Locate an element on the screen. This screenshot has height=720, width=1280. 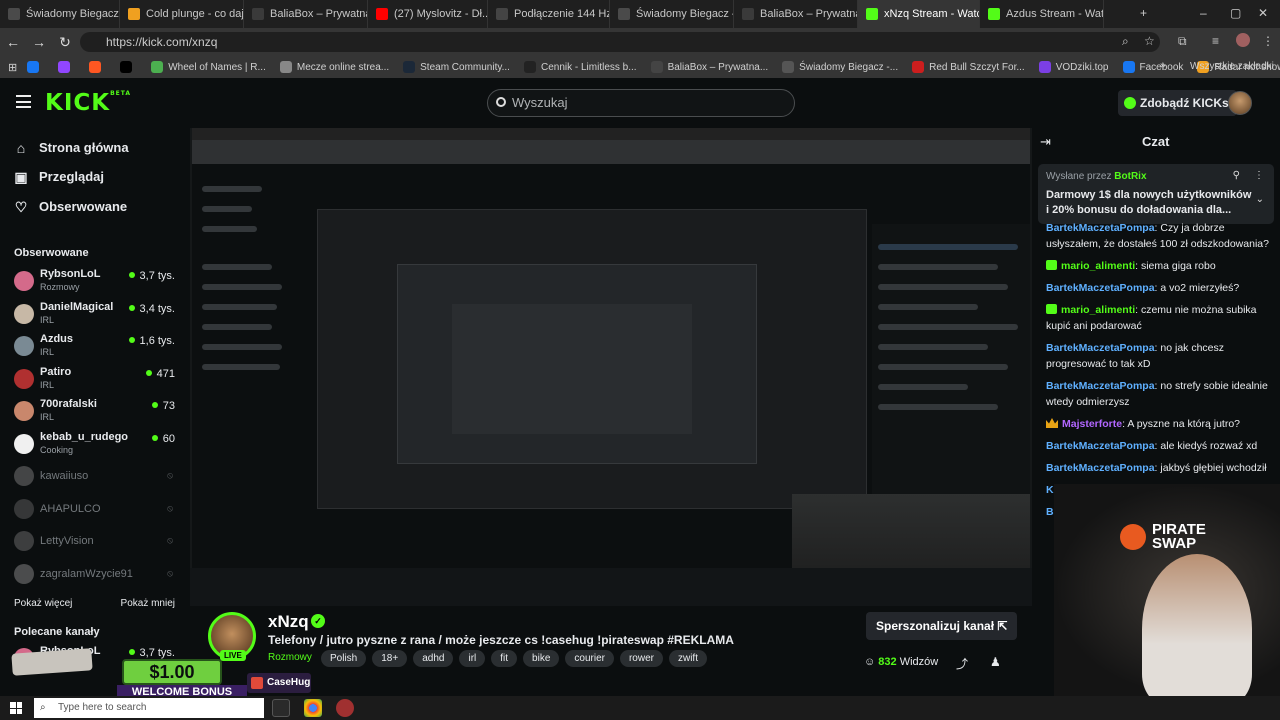
kick-logo: KICKBETA is located at coordinates (88, 103).